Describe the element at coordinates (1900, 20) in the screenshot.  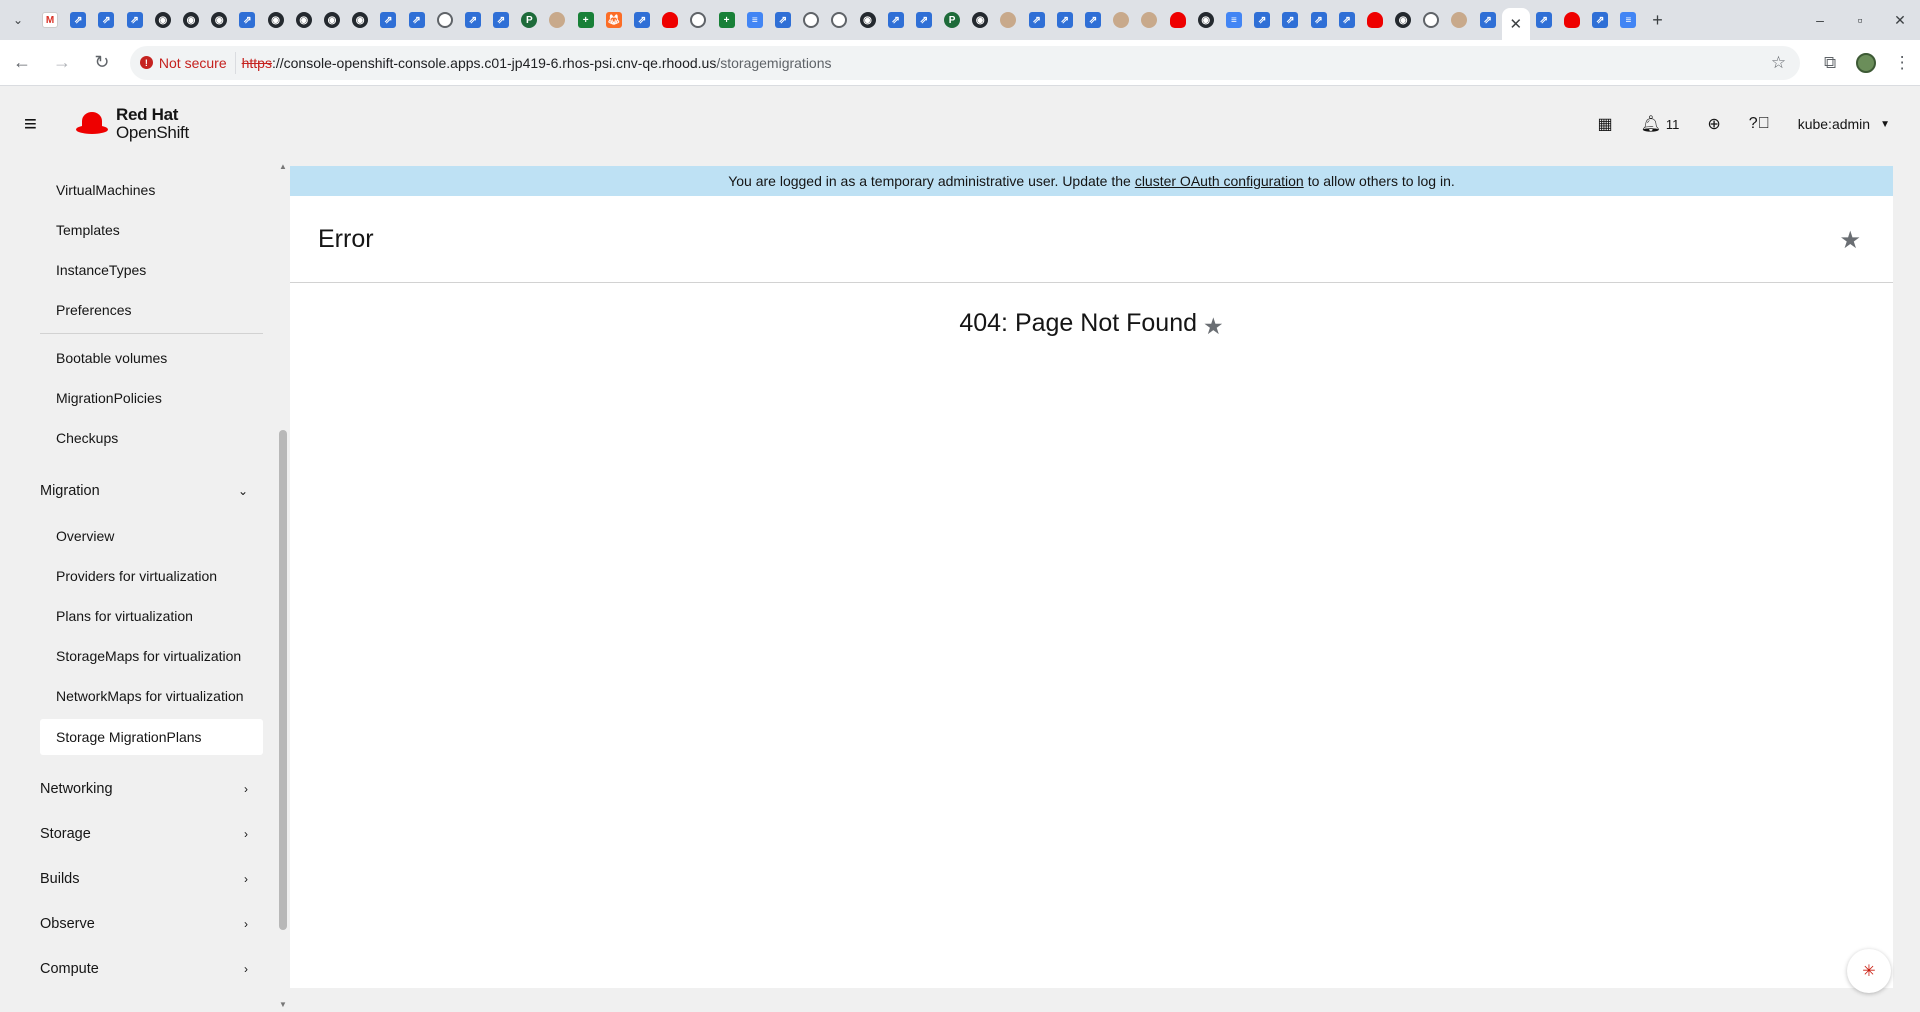
I see `close-window-icon: ✕` at that location.